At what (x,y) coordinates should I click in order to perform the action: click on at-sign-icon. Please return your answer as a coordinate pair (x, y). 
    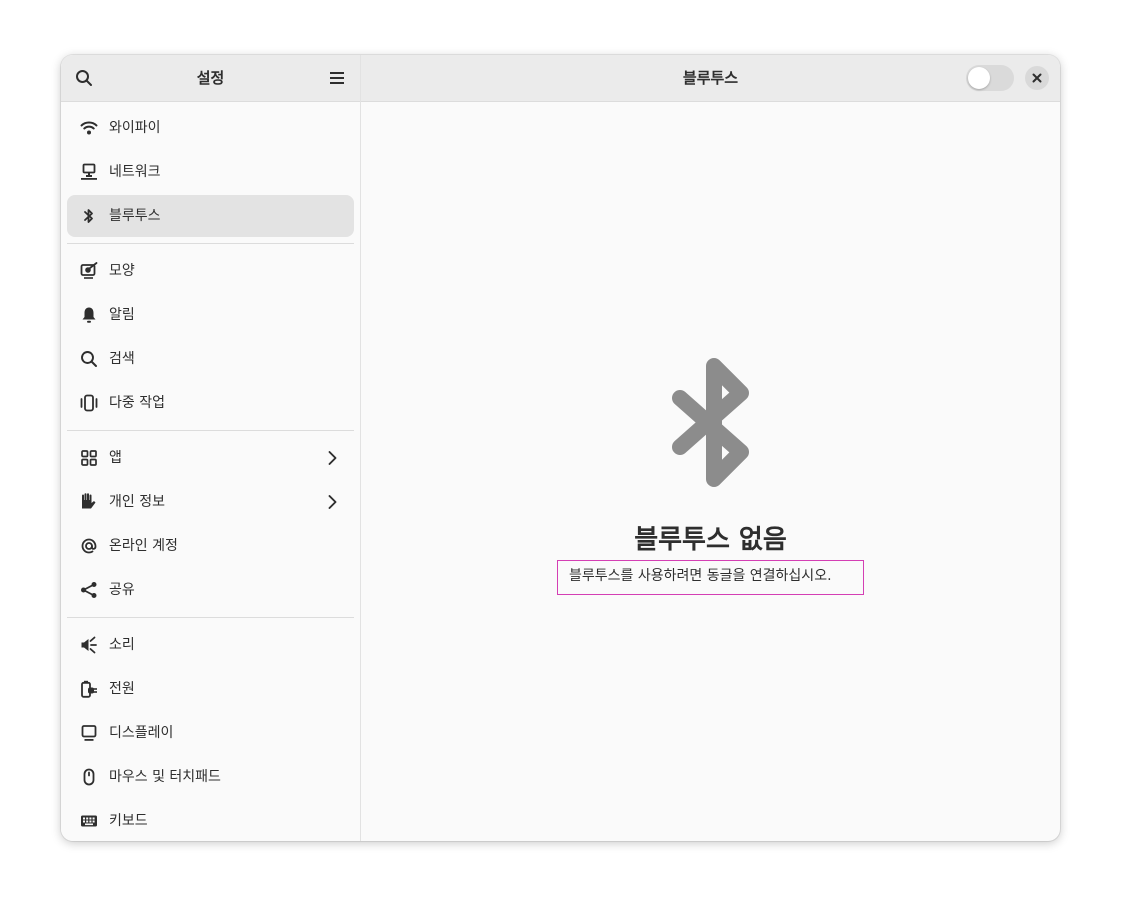
    Looking at the image, I should click on (89, 546).